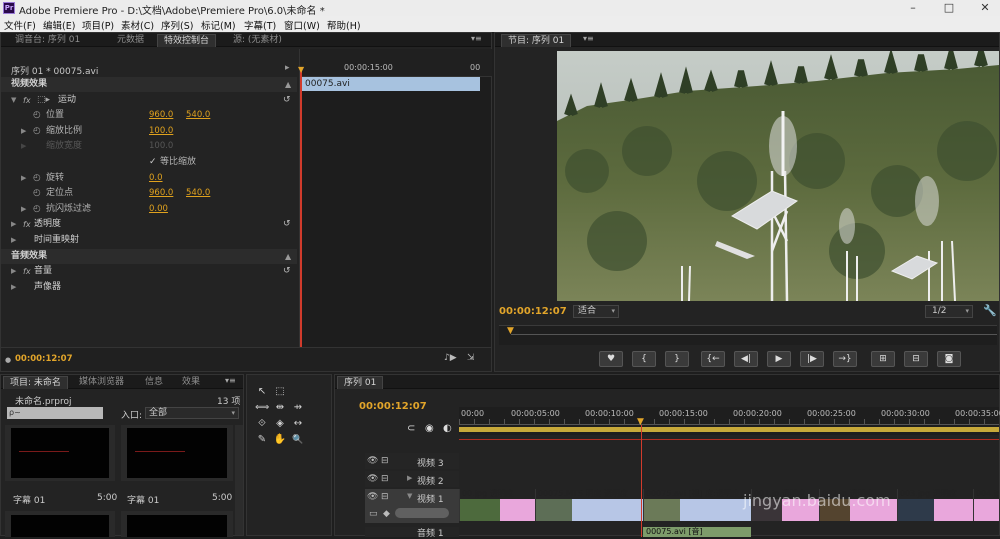  Describe the element at coordinates (262, 408) in the screenshot. I see `ripple-edit-tool-icon: ⟺` at that location.